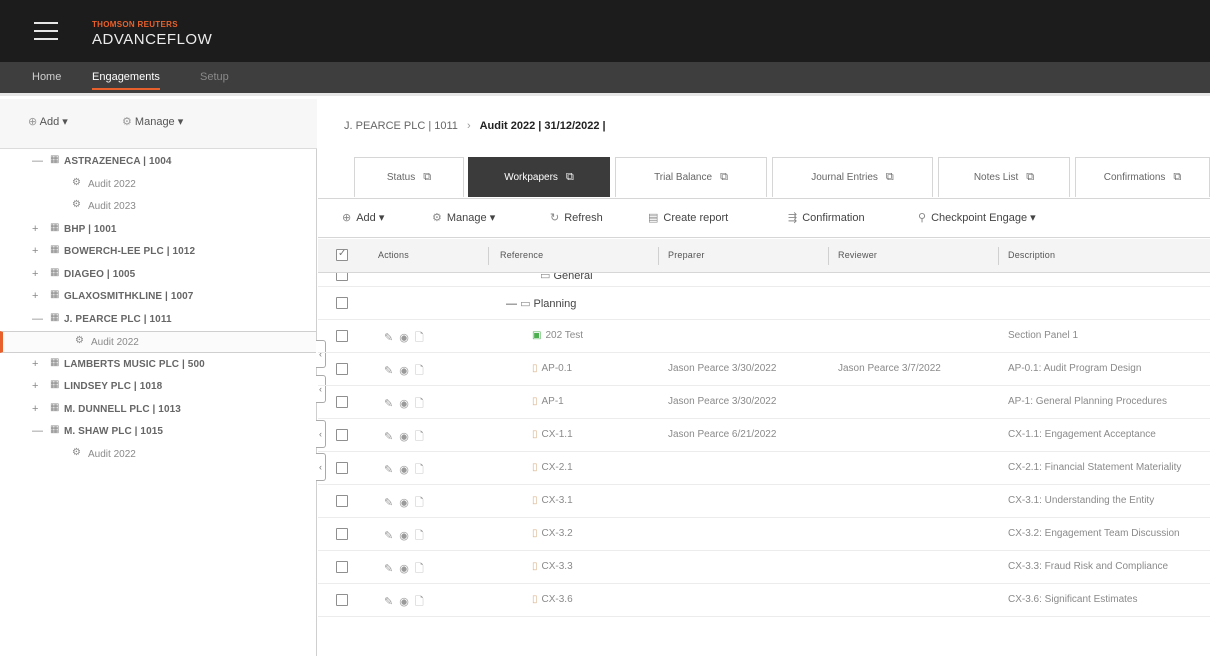  Describe the element at coordinates (158, 230) in the screenshot. I see `tree-client-node: + ▦ BHP | 1001` at that location.